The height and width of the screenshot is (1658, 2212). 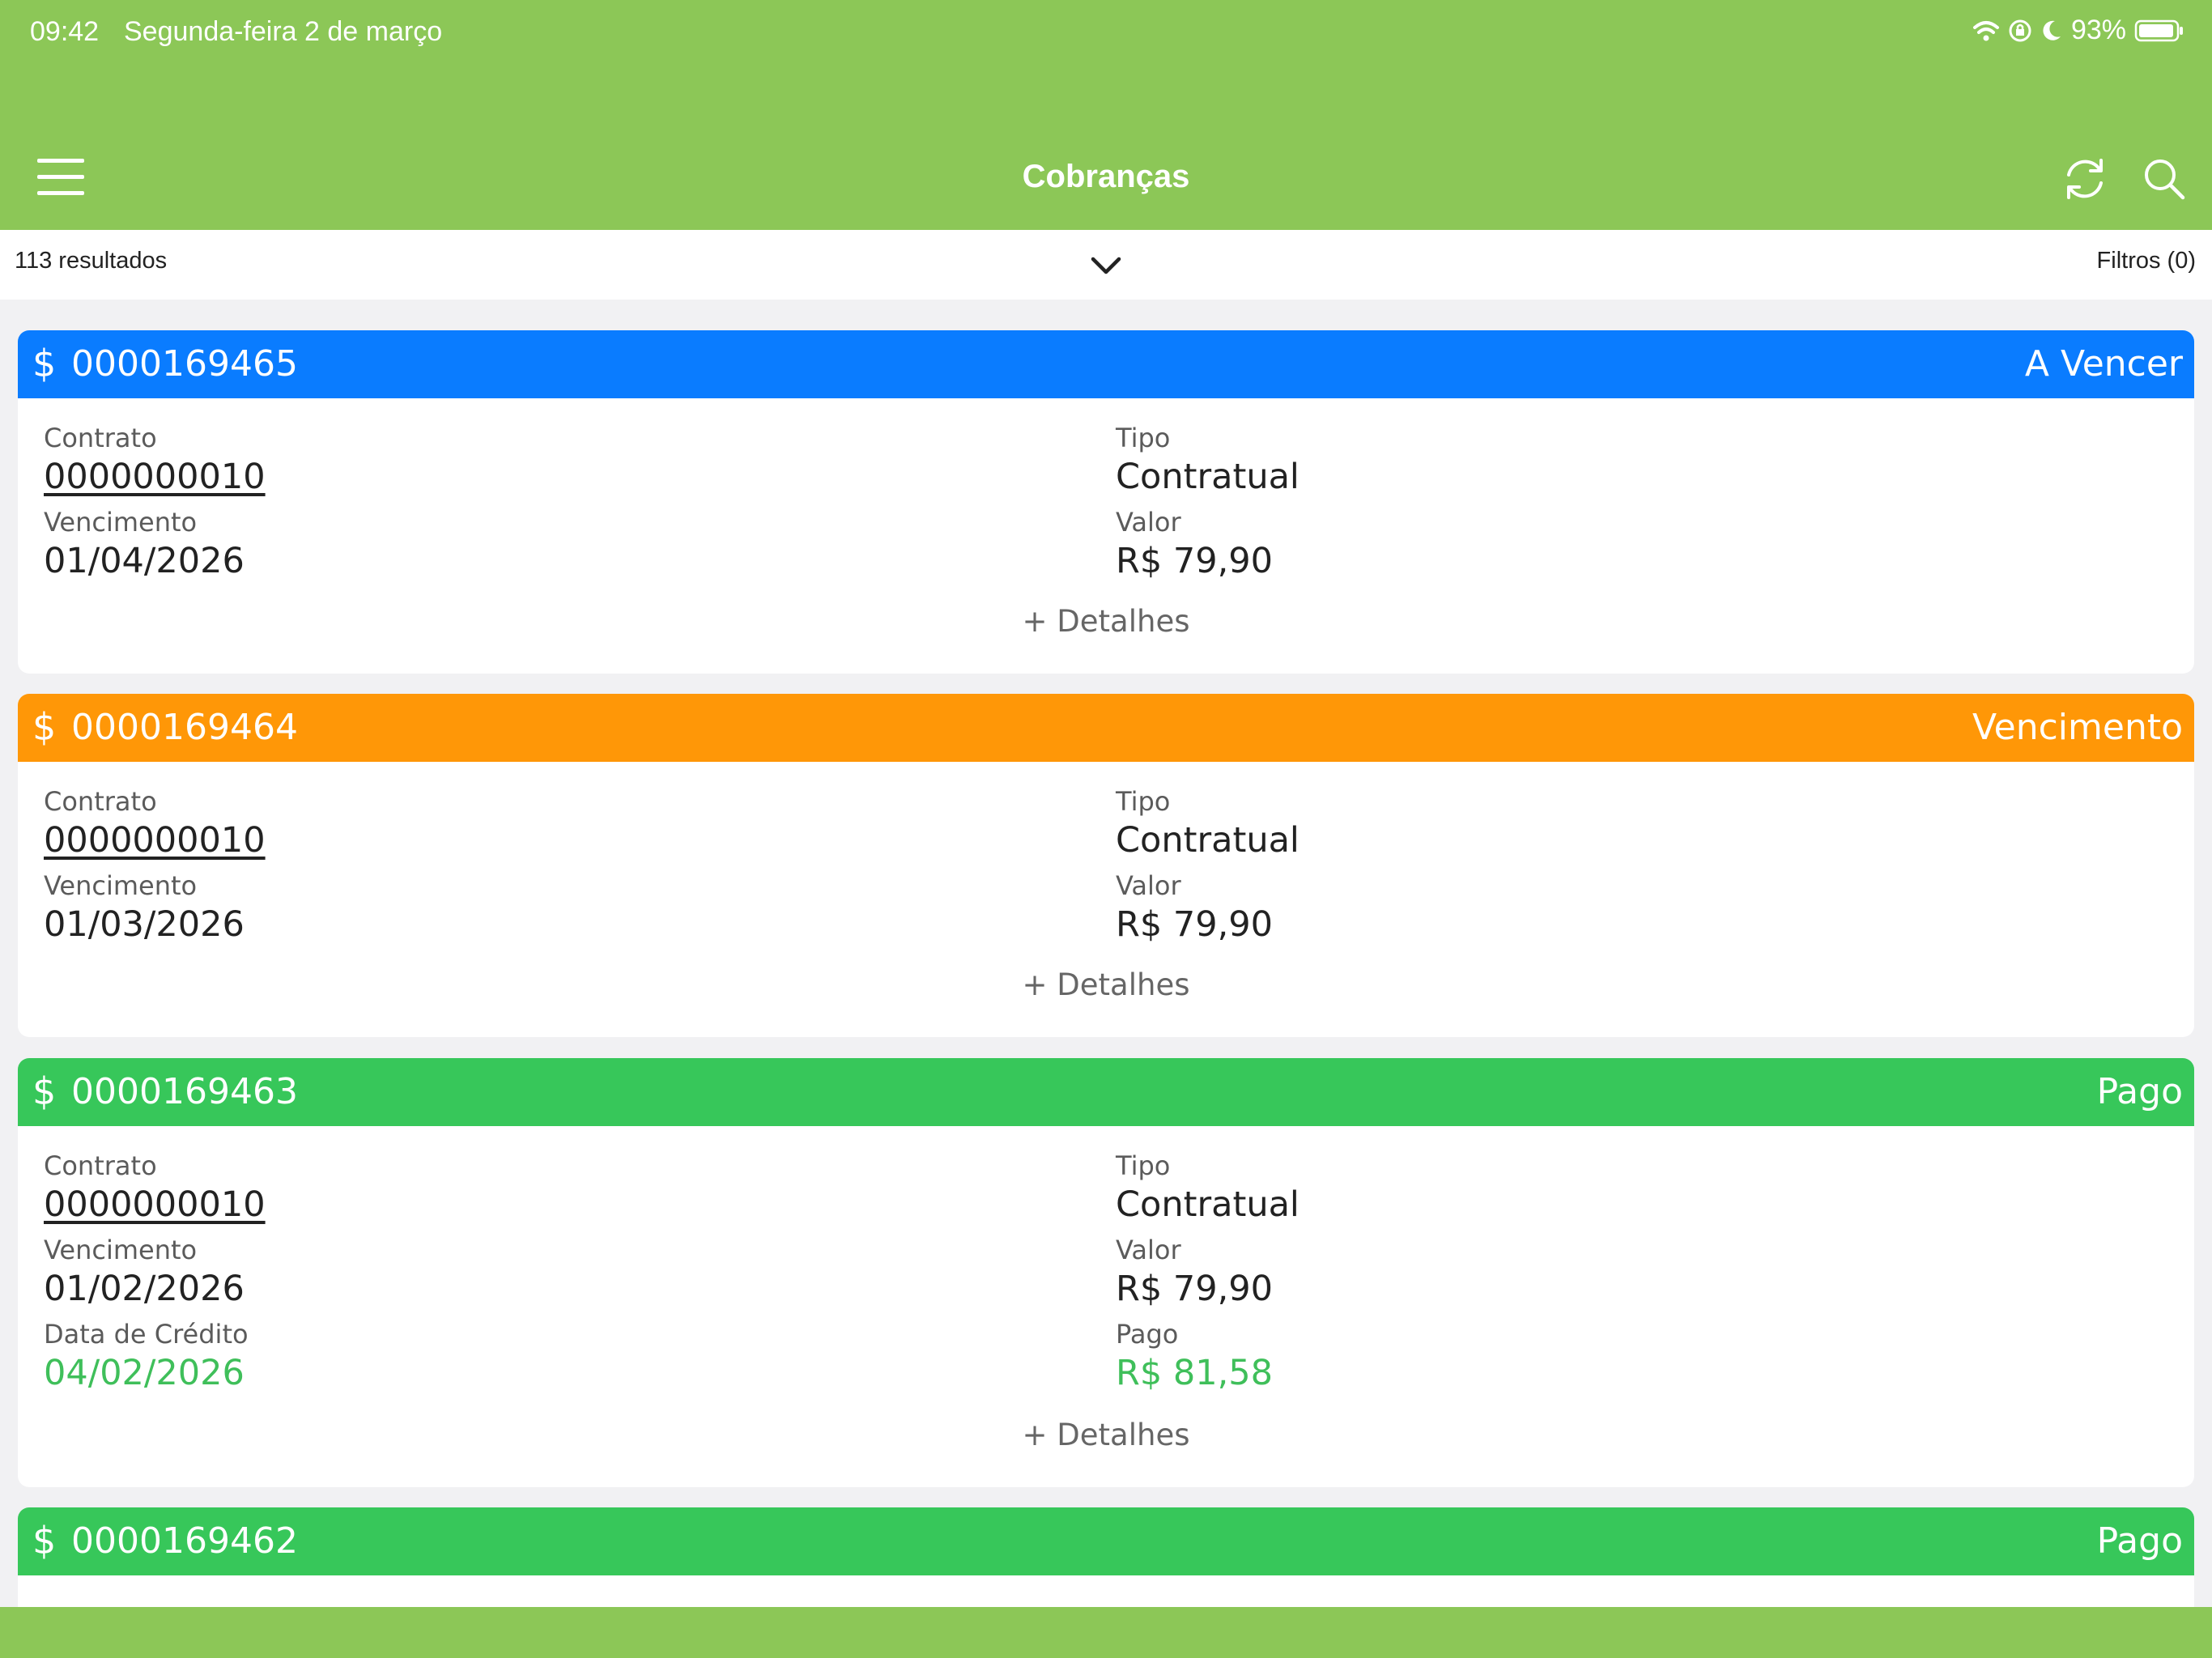 What do you see at coordinates (1986, 30) in the screenshot?
I see `wifi-icon` at bounding box center [1986, 30].